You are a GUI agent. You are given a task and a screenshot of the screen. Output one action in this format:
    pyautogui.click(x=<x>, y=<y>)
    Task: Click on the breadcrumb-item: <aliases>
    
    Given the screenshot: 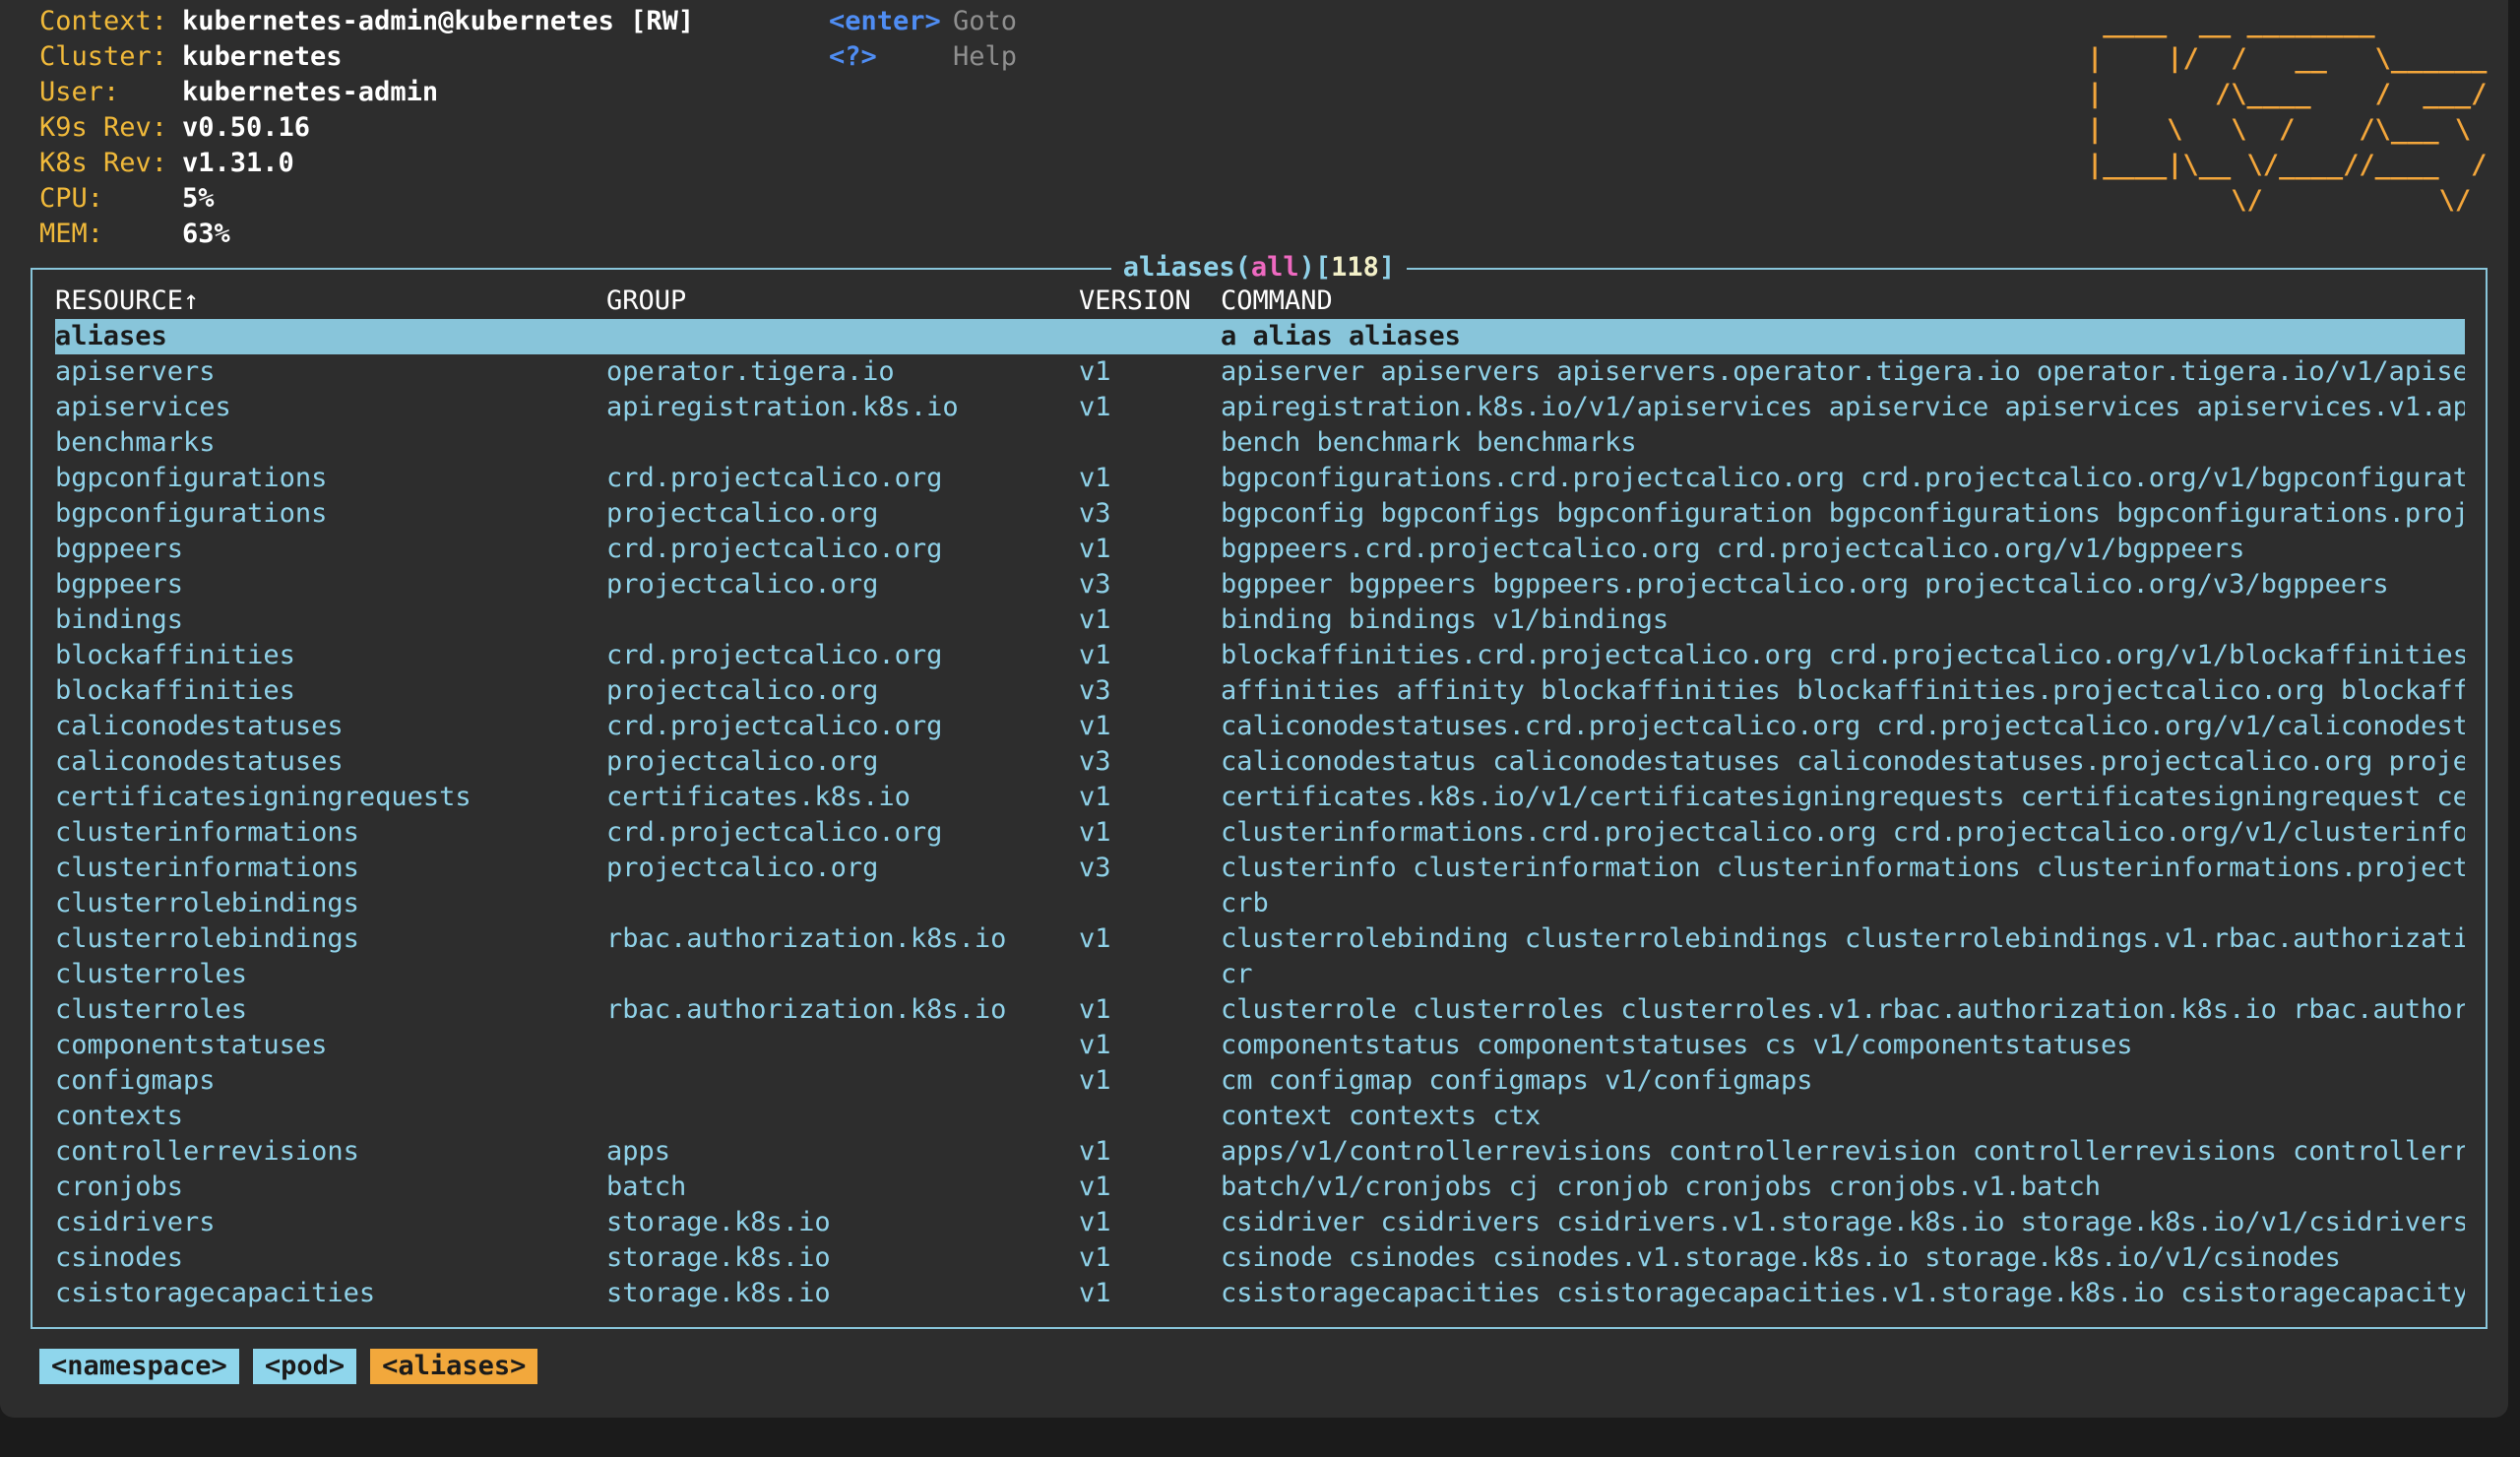 What is the action you would take?
    pyautogui.click(x=454, y=1366)
    